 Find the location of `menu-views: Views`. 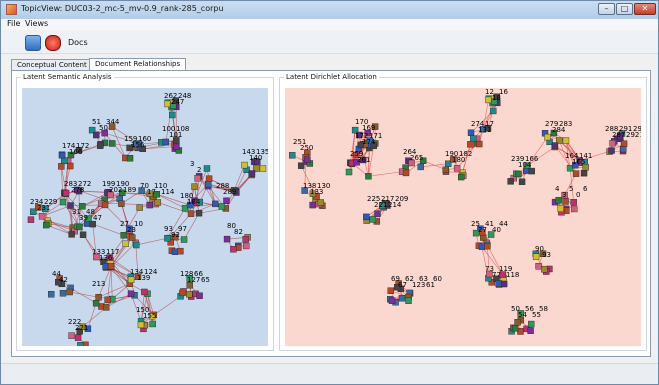

menu-views: Views is located at coordinates (36, 23).